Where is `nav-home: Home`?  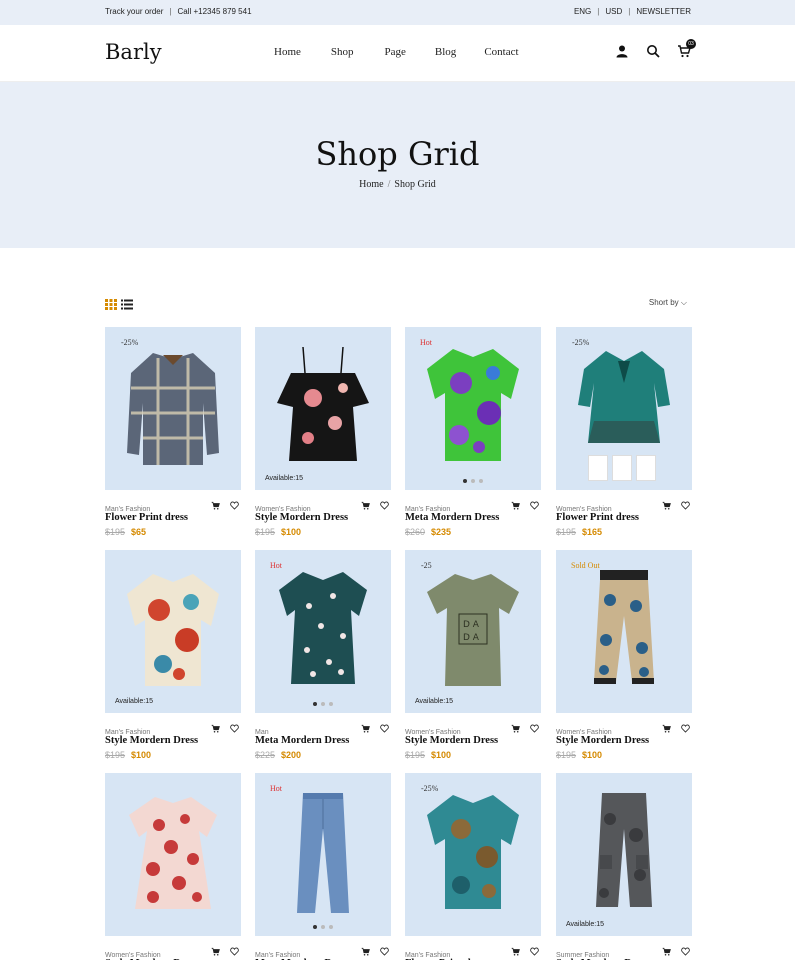
nav-home: Home is located at coordinates (287, 52).